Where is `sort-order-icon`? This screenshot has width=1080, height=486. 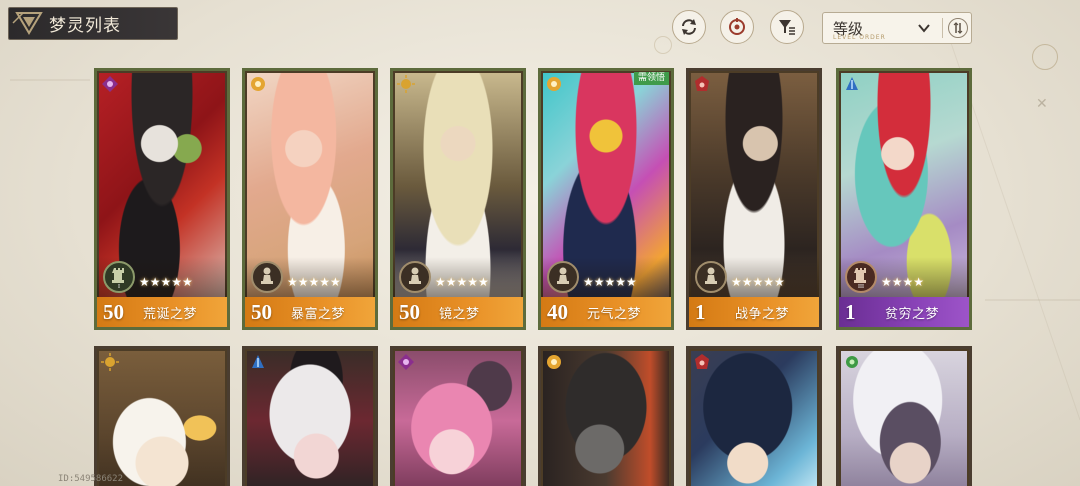 sort-order-icon is located at coordinates (958, 28).